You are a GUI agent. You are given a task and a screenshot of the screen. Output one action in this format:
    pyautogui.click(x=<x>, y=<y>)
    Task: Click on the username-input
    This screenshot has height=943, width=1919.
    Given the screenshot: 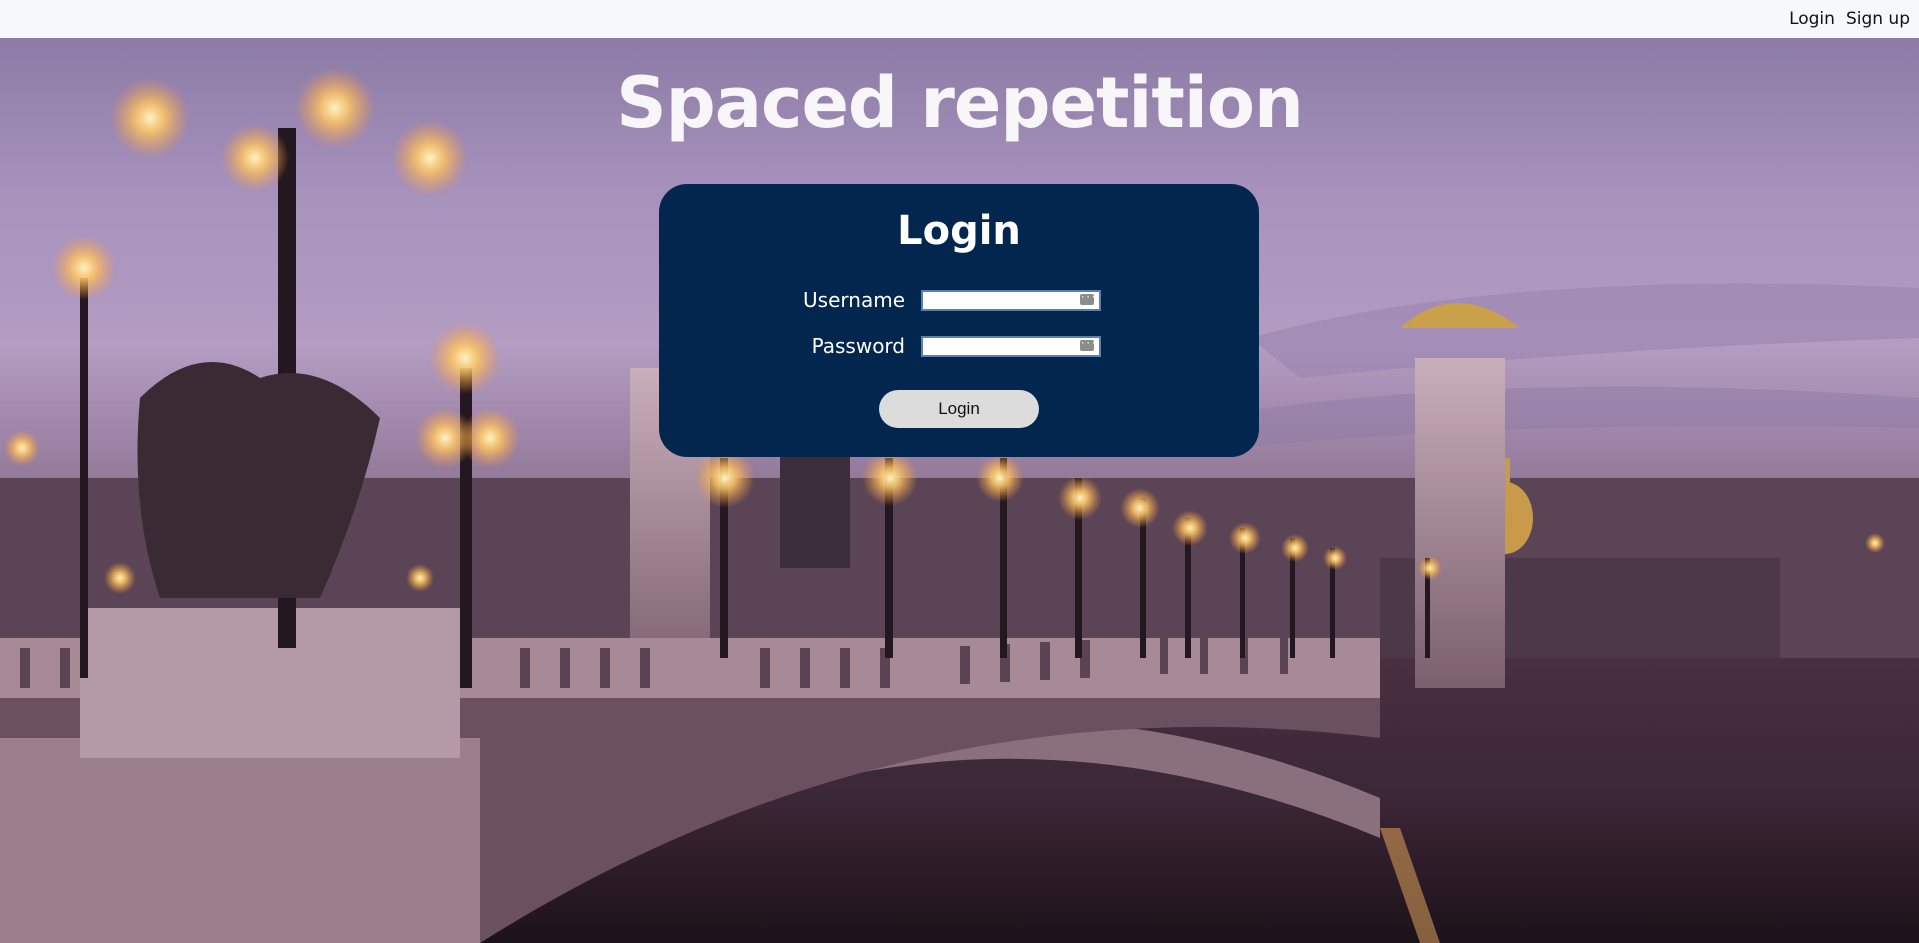 What is the action you would take?
    pyautogui.click(x=1011, y=300)
    